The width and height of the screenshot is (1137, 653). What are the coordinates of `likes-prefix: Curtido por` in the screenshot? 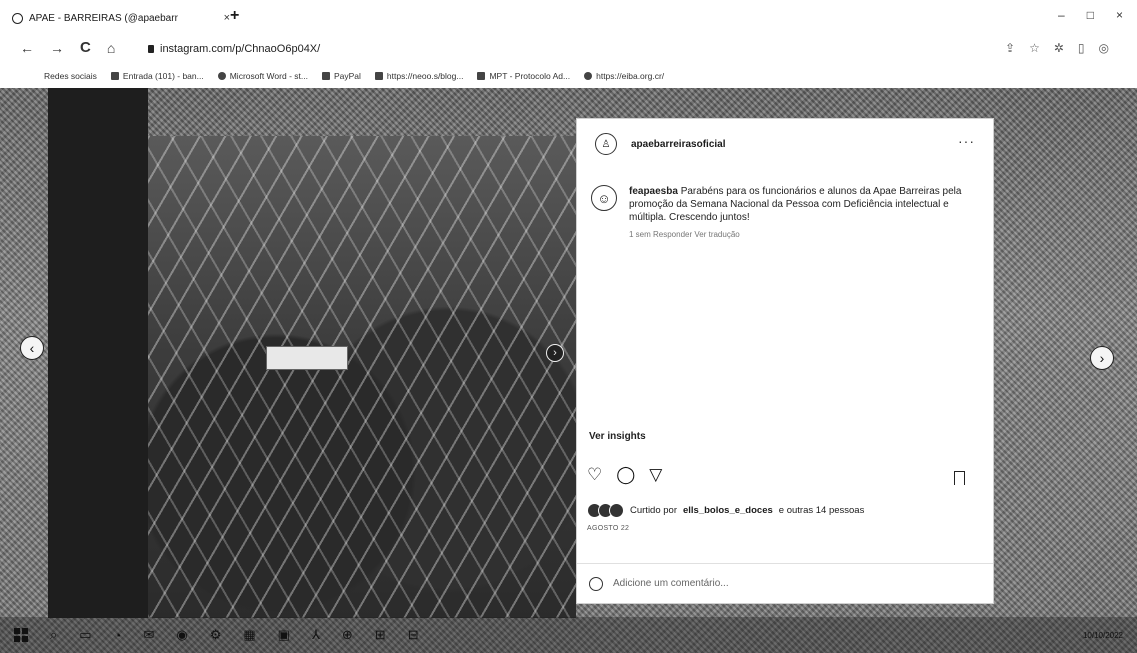 It's located at (653, 510).